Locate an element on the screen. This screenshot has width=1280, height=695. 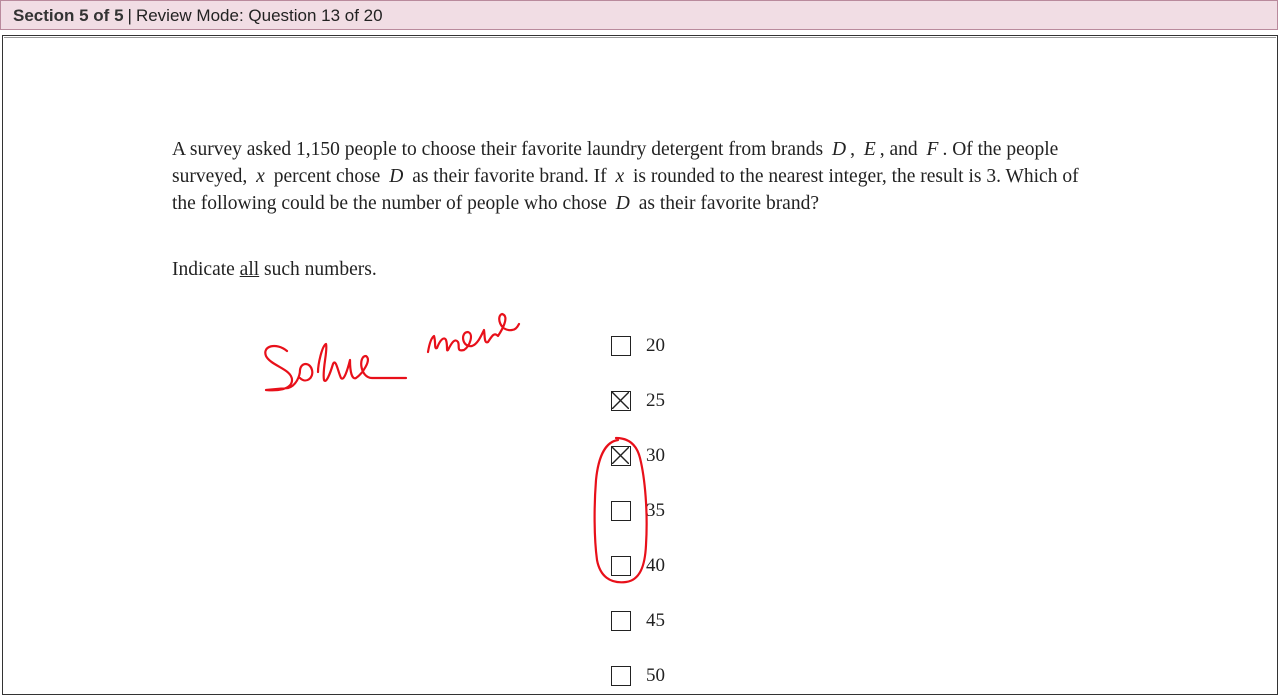
instruction-fragment: Indicate is located at coordinates (206, 269).